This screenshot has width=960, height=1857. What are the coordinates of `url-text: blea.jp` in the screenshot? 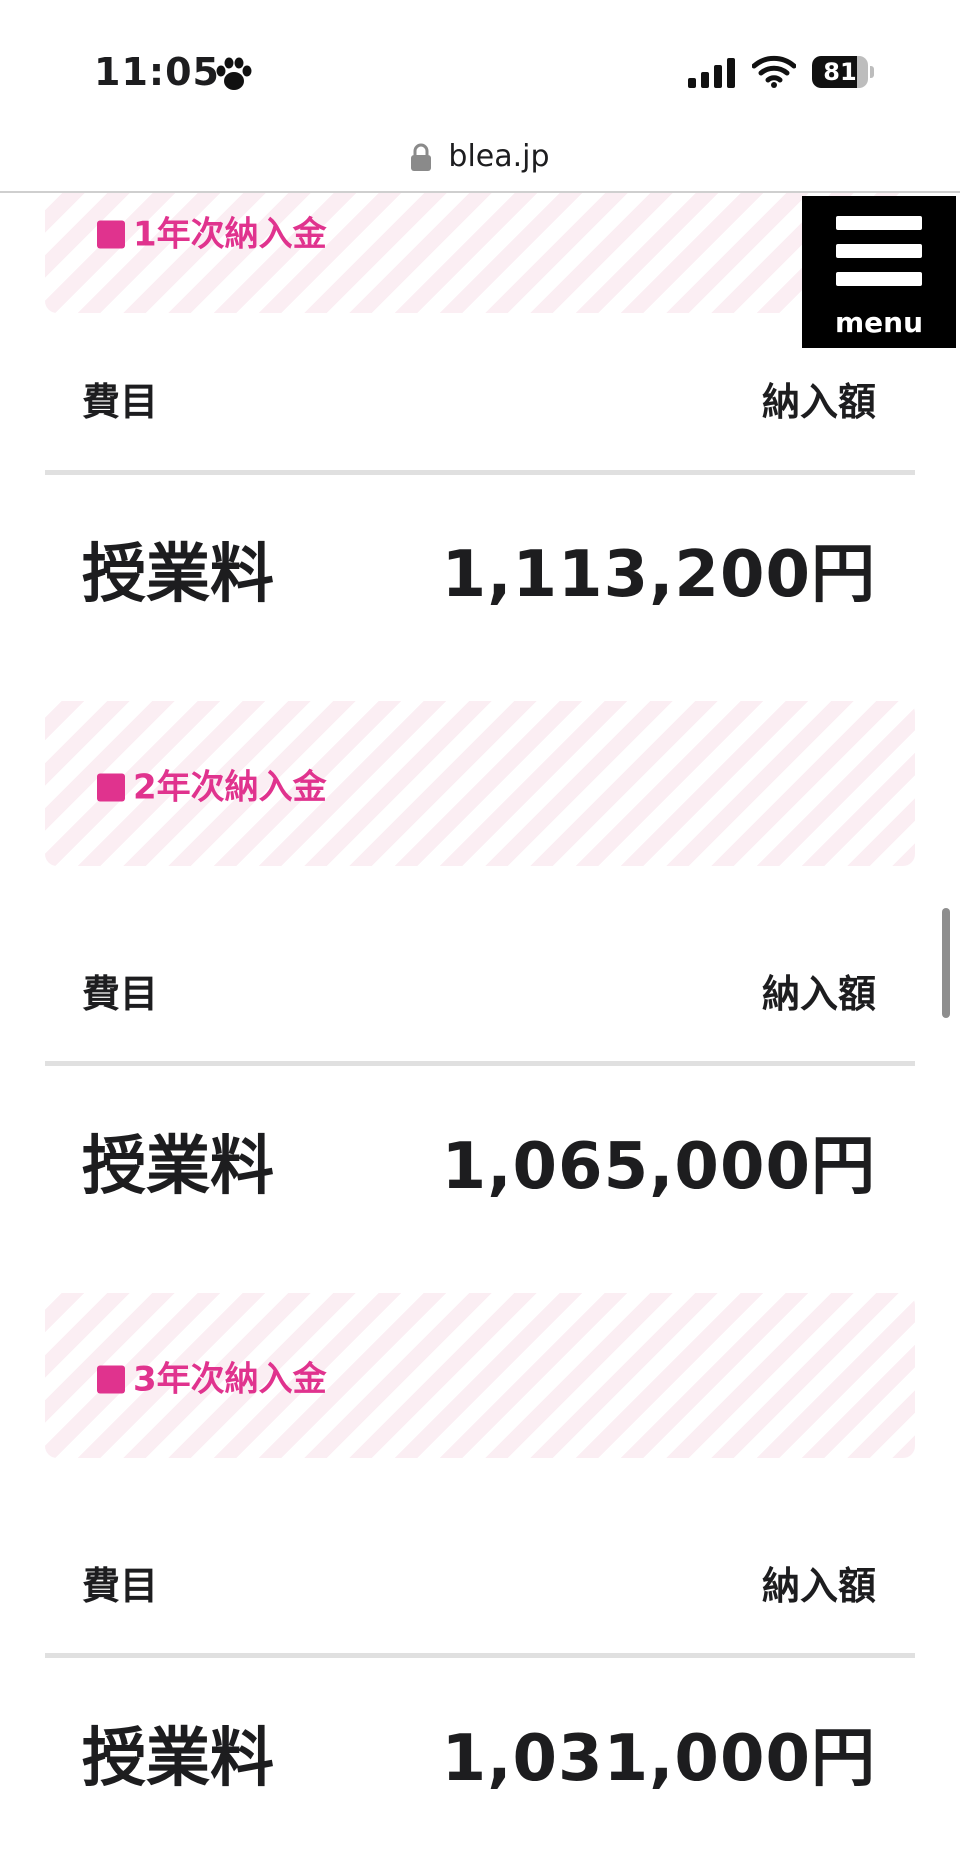 It's located at (499, 156).